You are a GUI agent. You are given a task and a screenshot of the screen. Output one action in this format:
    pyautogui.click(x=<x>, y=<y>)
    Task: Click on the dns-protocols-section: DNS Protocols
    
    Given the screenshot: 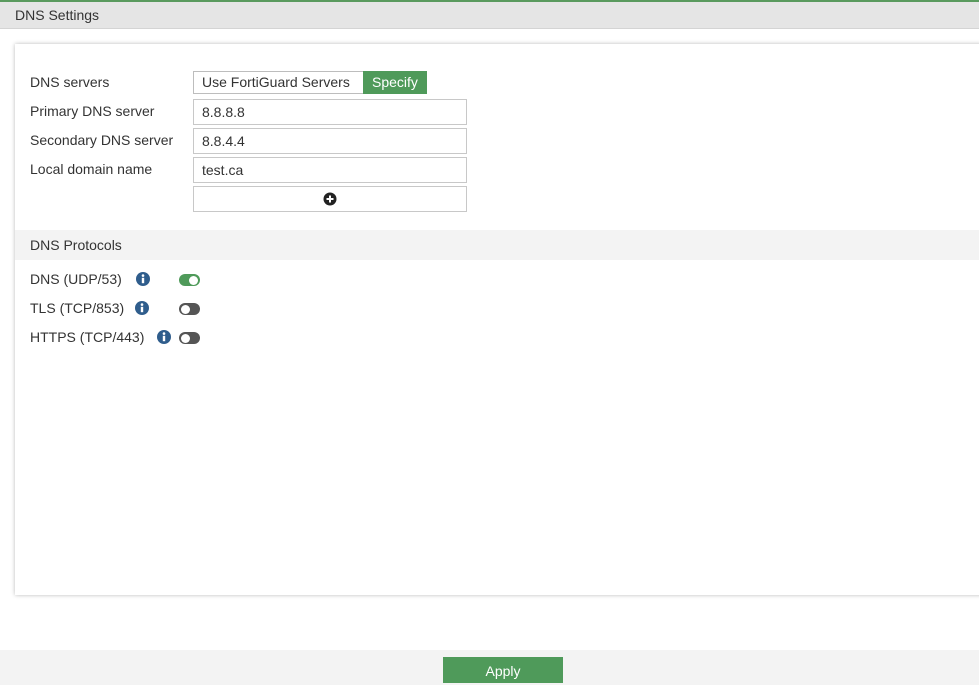 What is the action you would take?
    pyautogui.click(x=497, y=245)
    